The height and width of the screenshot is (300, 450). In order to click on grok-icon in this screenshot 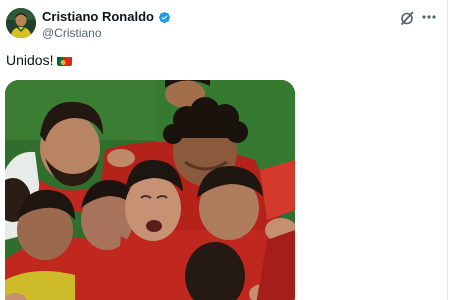, I will do `click(407, 18)`.